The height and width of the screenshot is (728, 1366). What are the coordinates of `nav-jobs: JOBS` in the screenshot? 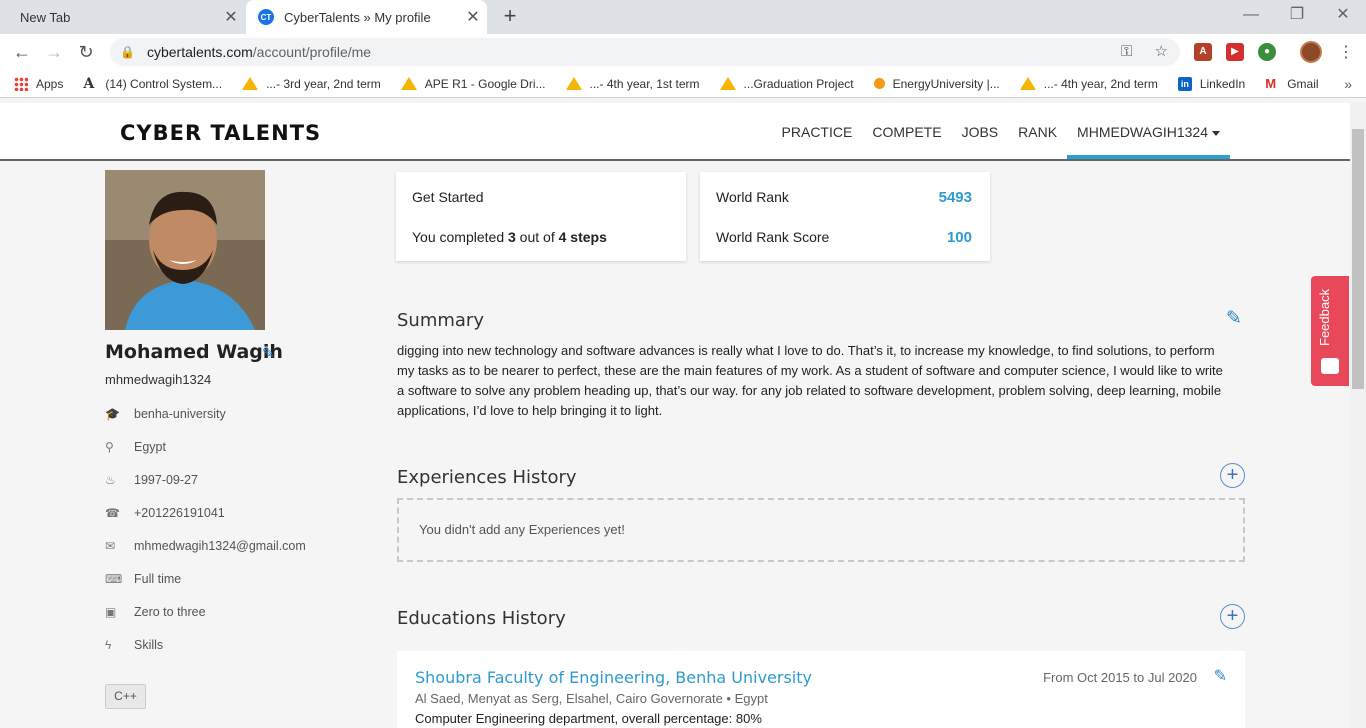 It's located at (980, 131).